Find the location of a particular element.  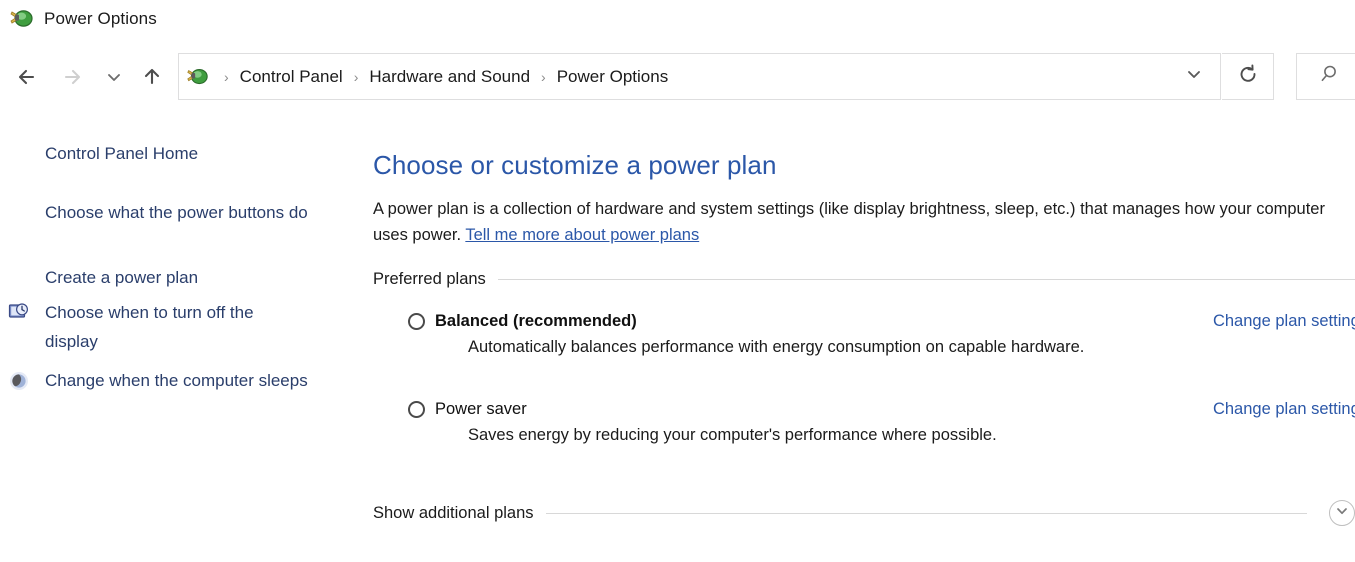

radio-balanced is located at coordinates (416, 321).